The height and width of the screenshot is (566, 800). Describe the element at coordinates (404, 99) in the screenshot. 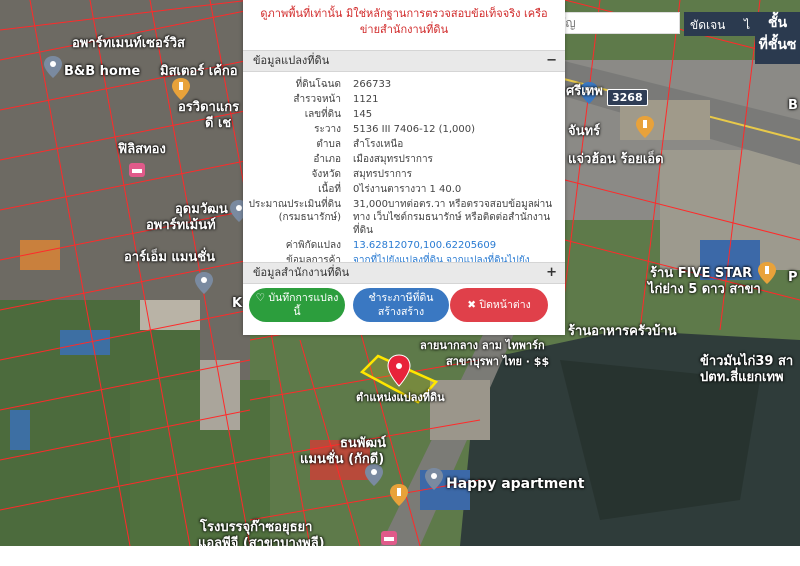

I see `info-row: สำรวจหน้า 1121` at that location.